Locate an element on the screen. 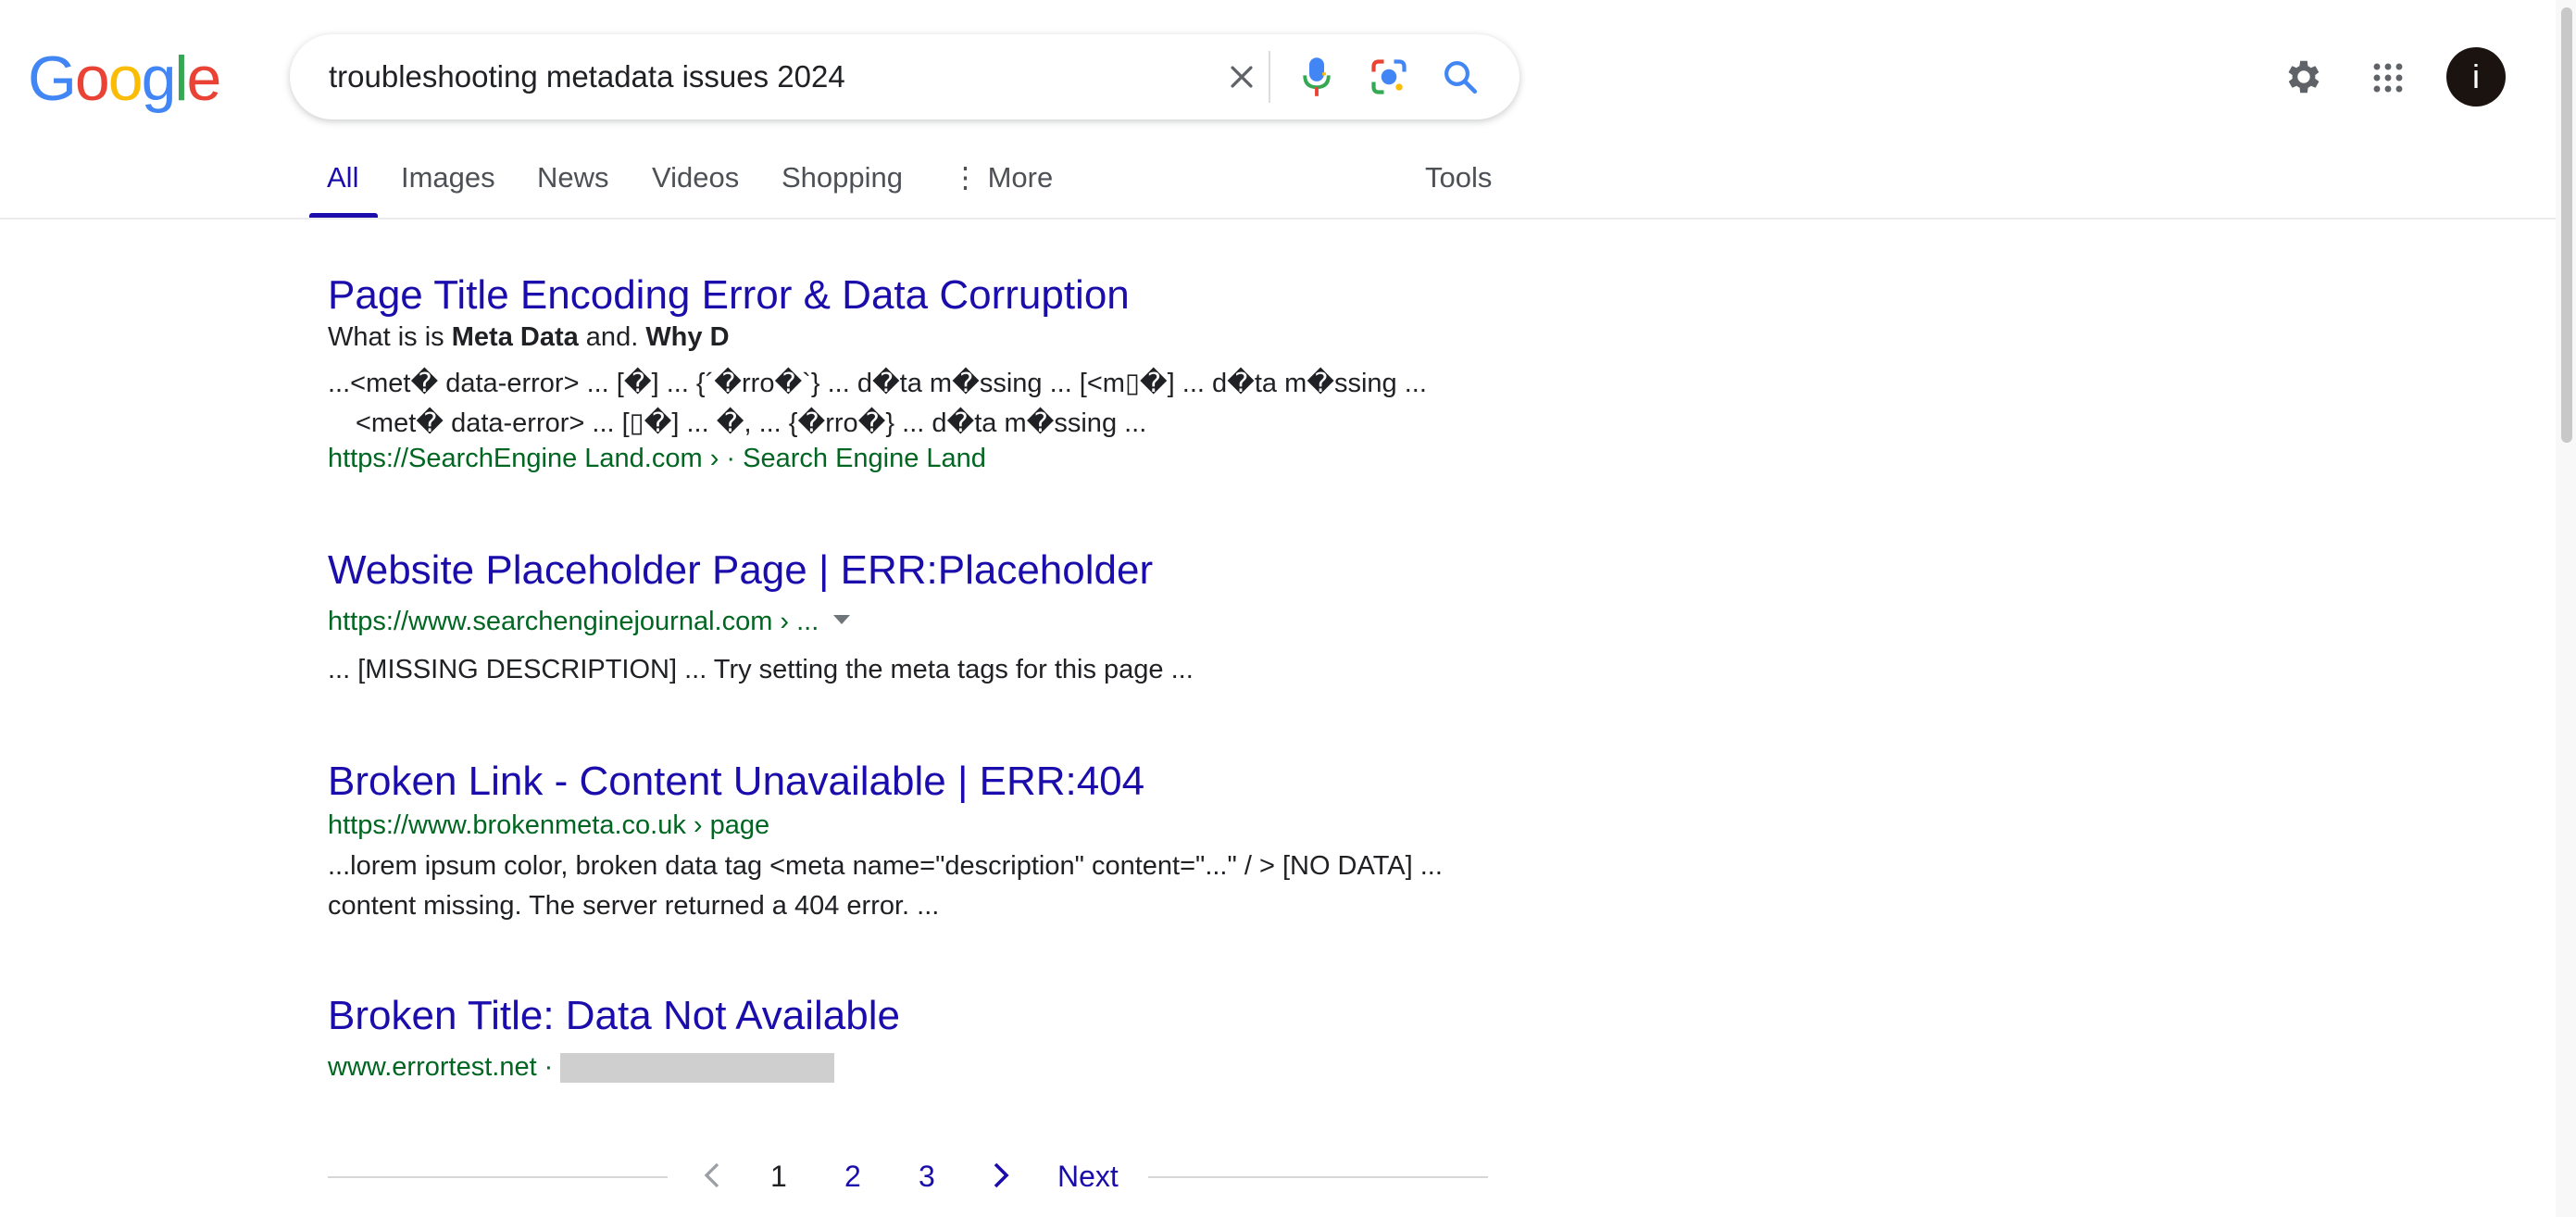 This screenshot has width=2576, height=1217. result-url: www.errortest.net · is located at coordinates (441, 1067).